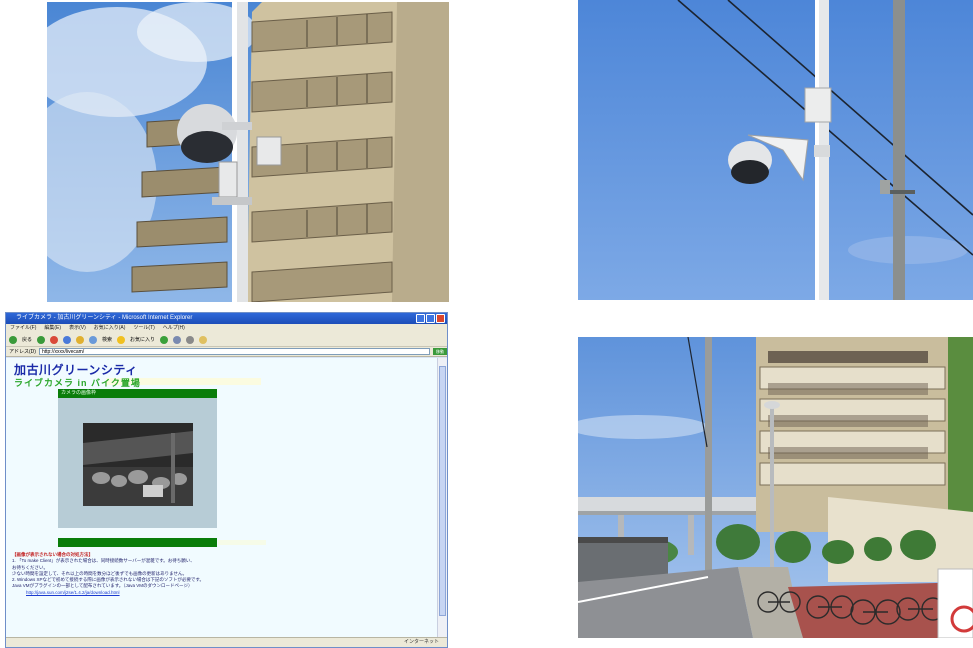 Image resolution: width=973 pixels, height=648 pixels. Describe the element at coordinates (190, 339) in the screenshot. I see `print-icon` at that location.